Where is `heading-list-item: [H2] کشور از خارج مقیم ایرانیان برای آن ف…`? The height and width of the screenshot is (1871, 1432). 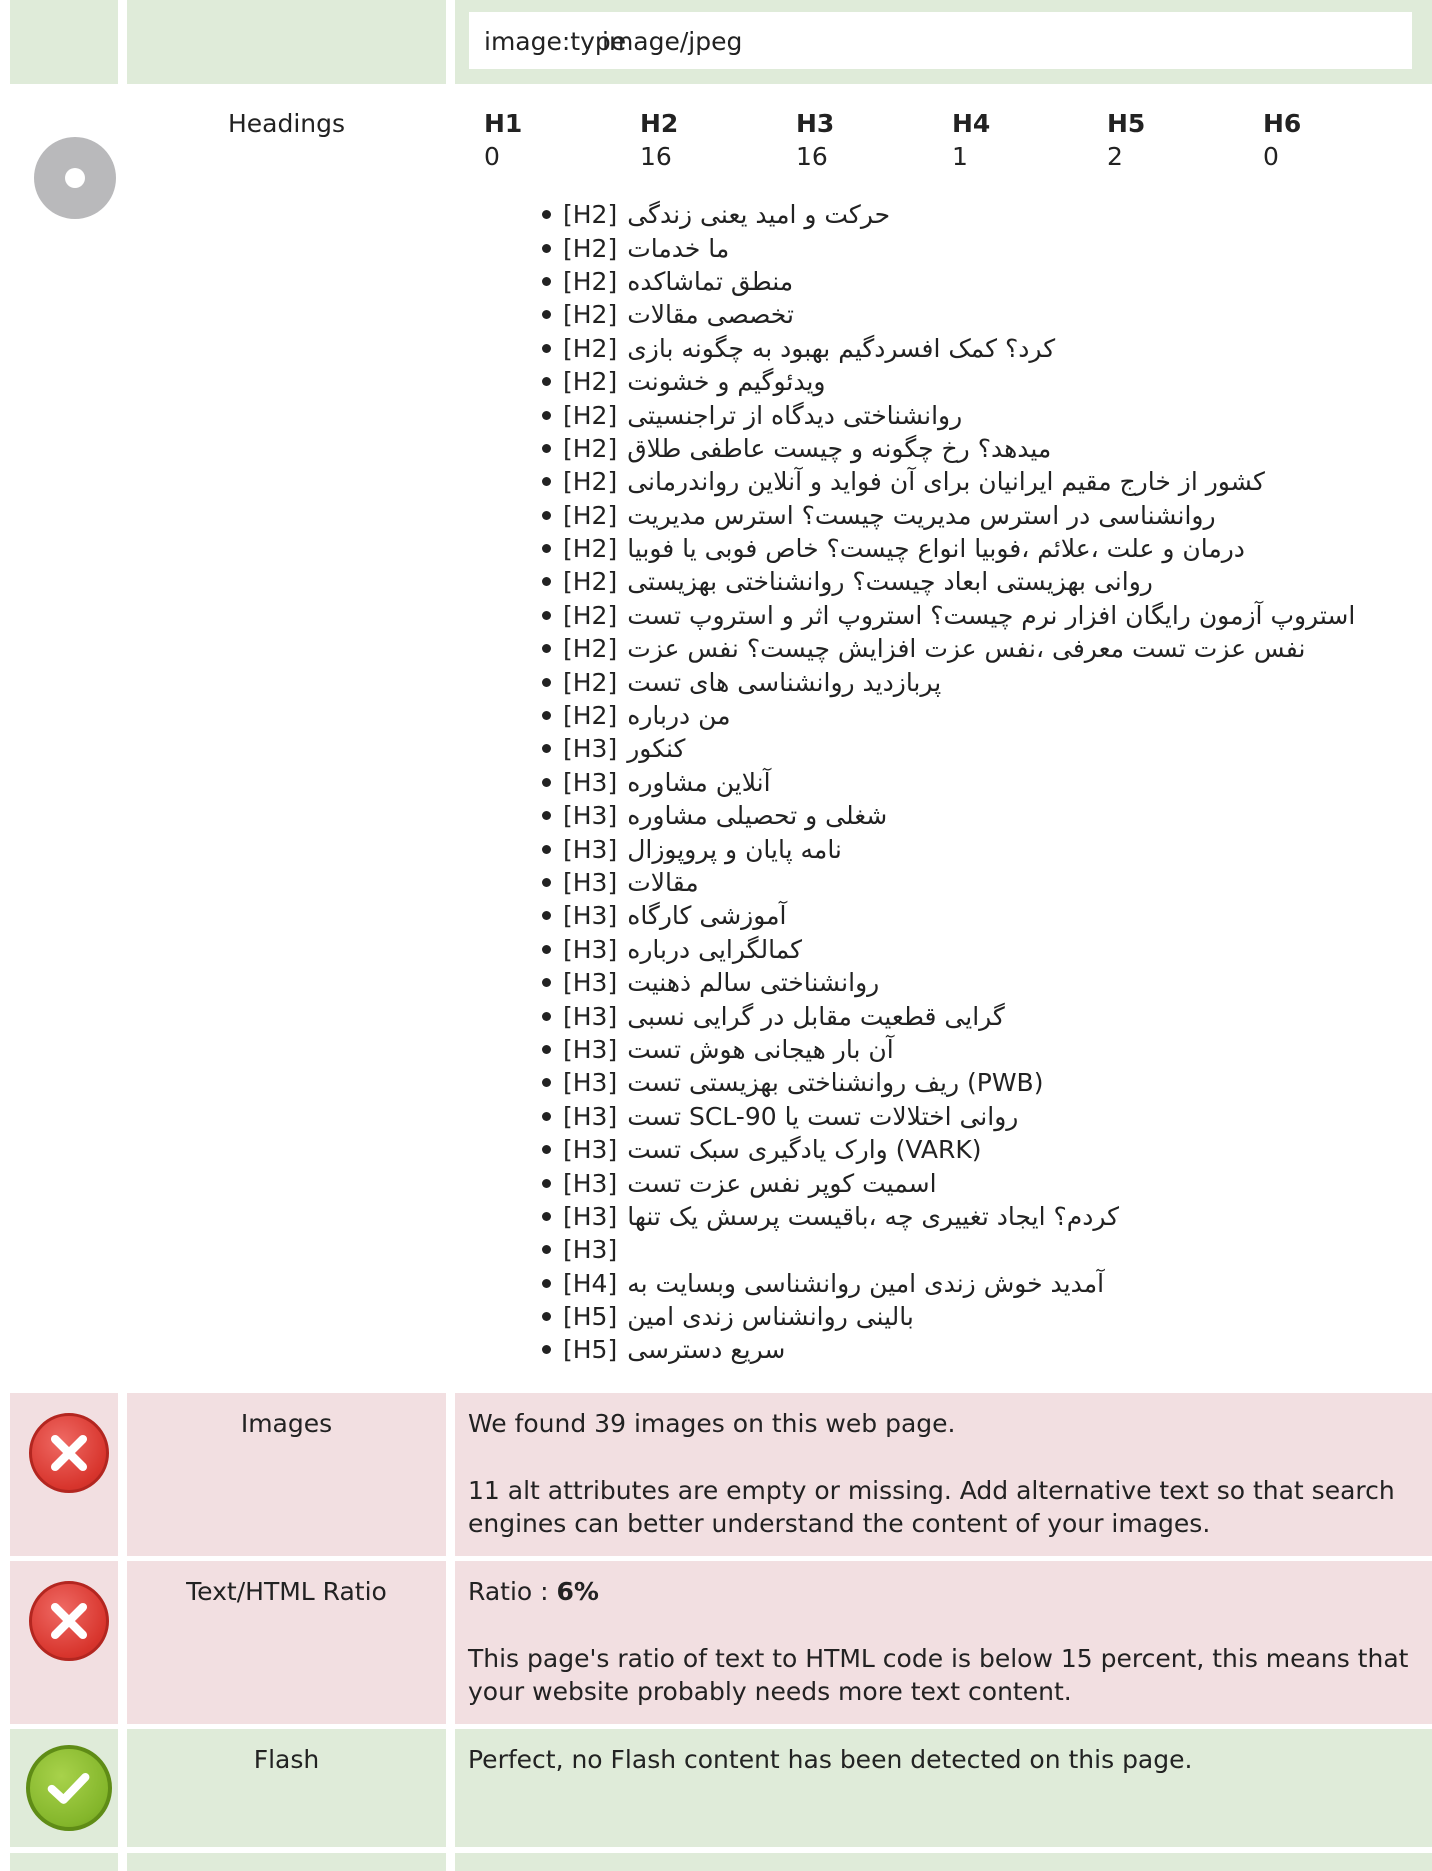
heading-list-item: [H2] کشور از خارج مقیم ایرانیان برای آن ف… is located at coordinates (933, 481).